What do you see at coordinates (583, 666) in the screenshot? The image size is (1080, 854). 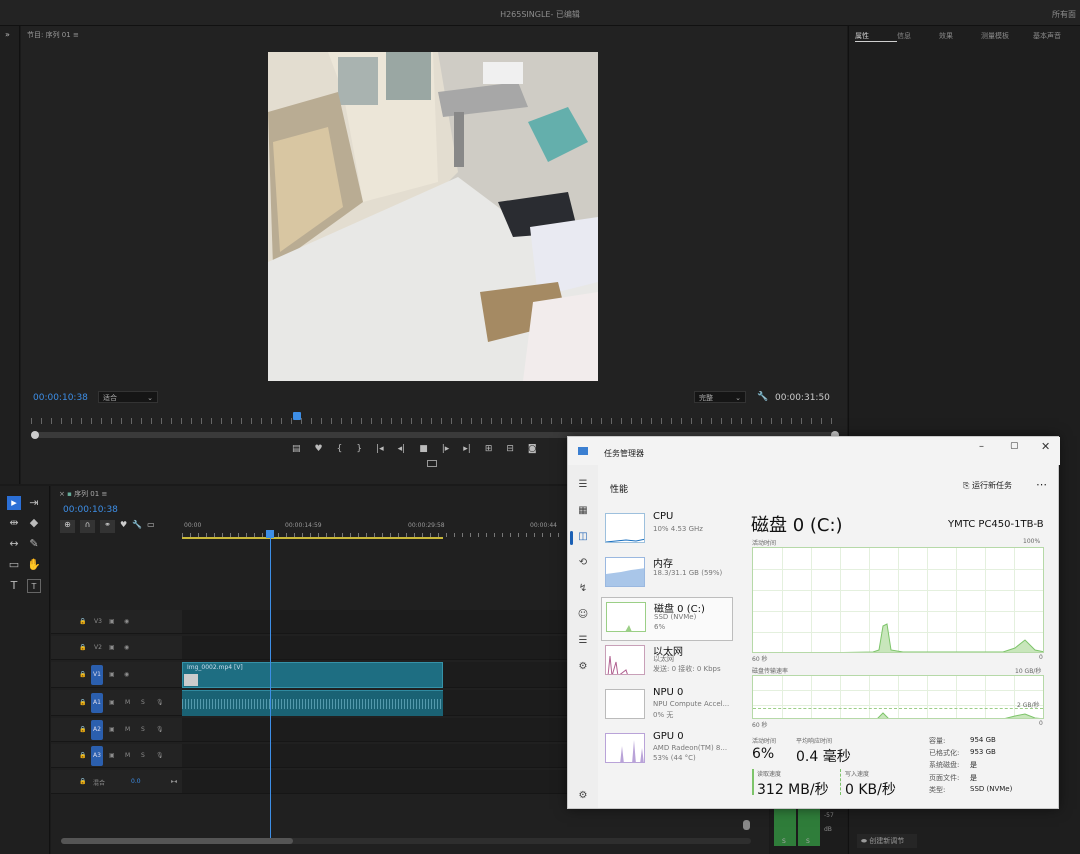 I see `services-icon: ⚙` at bounding box center [583, 666].